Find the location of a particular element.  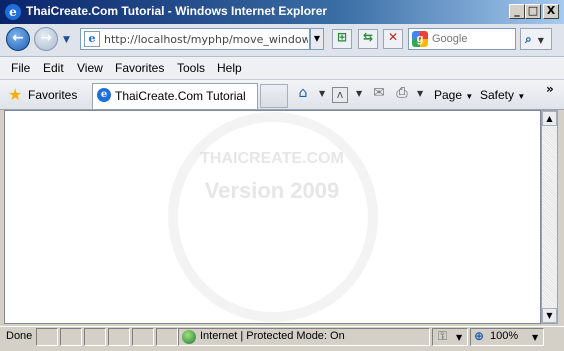

more-commands-chevron: » is located at coordinates (550, 89).